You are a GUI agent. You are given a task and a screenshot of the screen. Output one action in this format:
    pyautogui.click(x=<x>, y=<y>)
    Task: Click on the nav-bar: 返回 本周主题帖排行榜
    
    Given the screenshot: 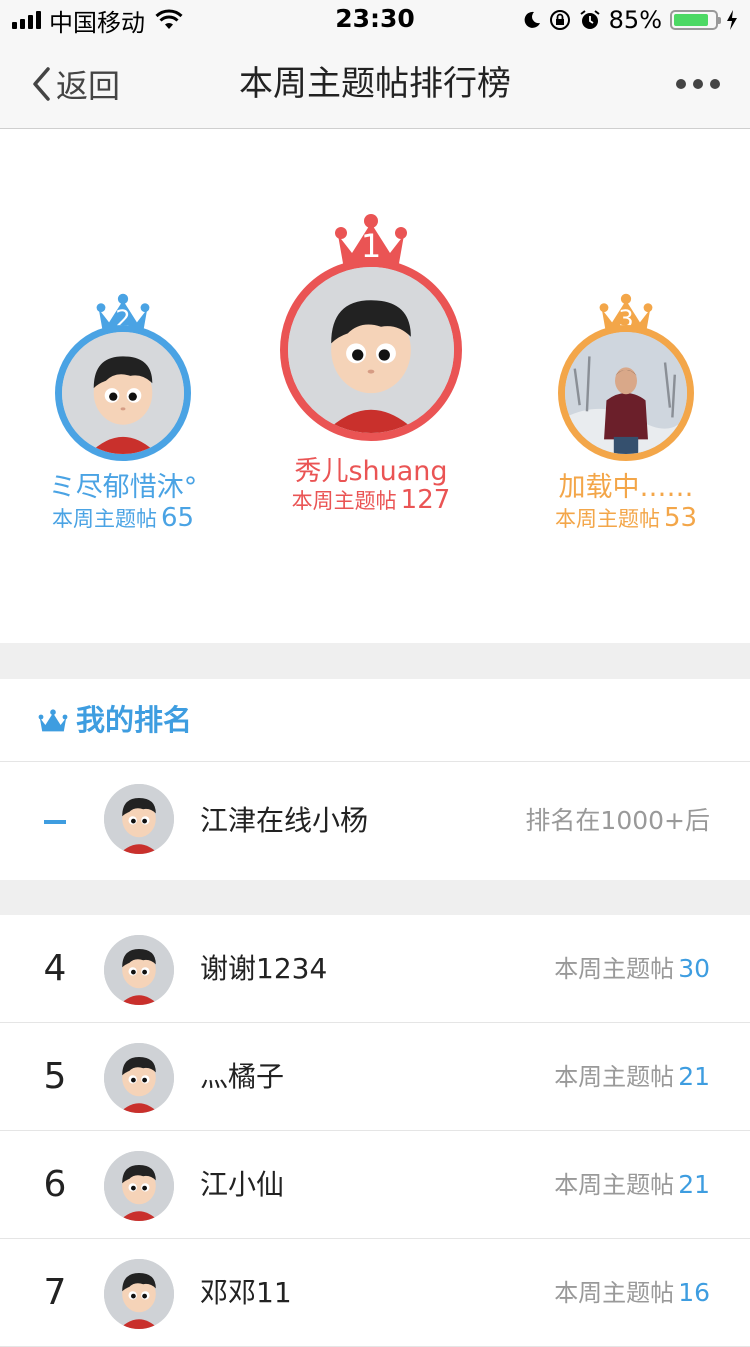 What is the action you would take?
    pyautogui.click(x=375, y=84)
    